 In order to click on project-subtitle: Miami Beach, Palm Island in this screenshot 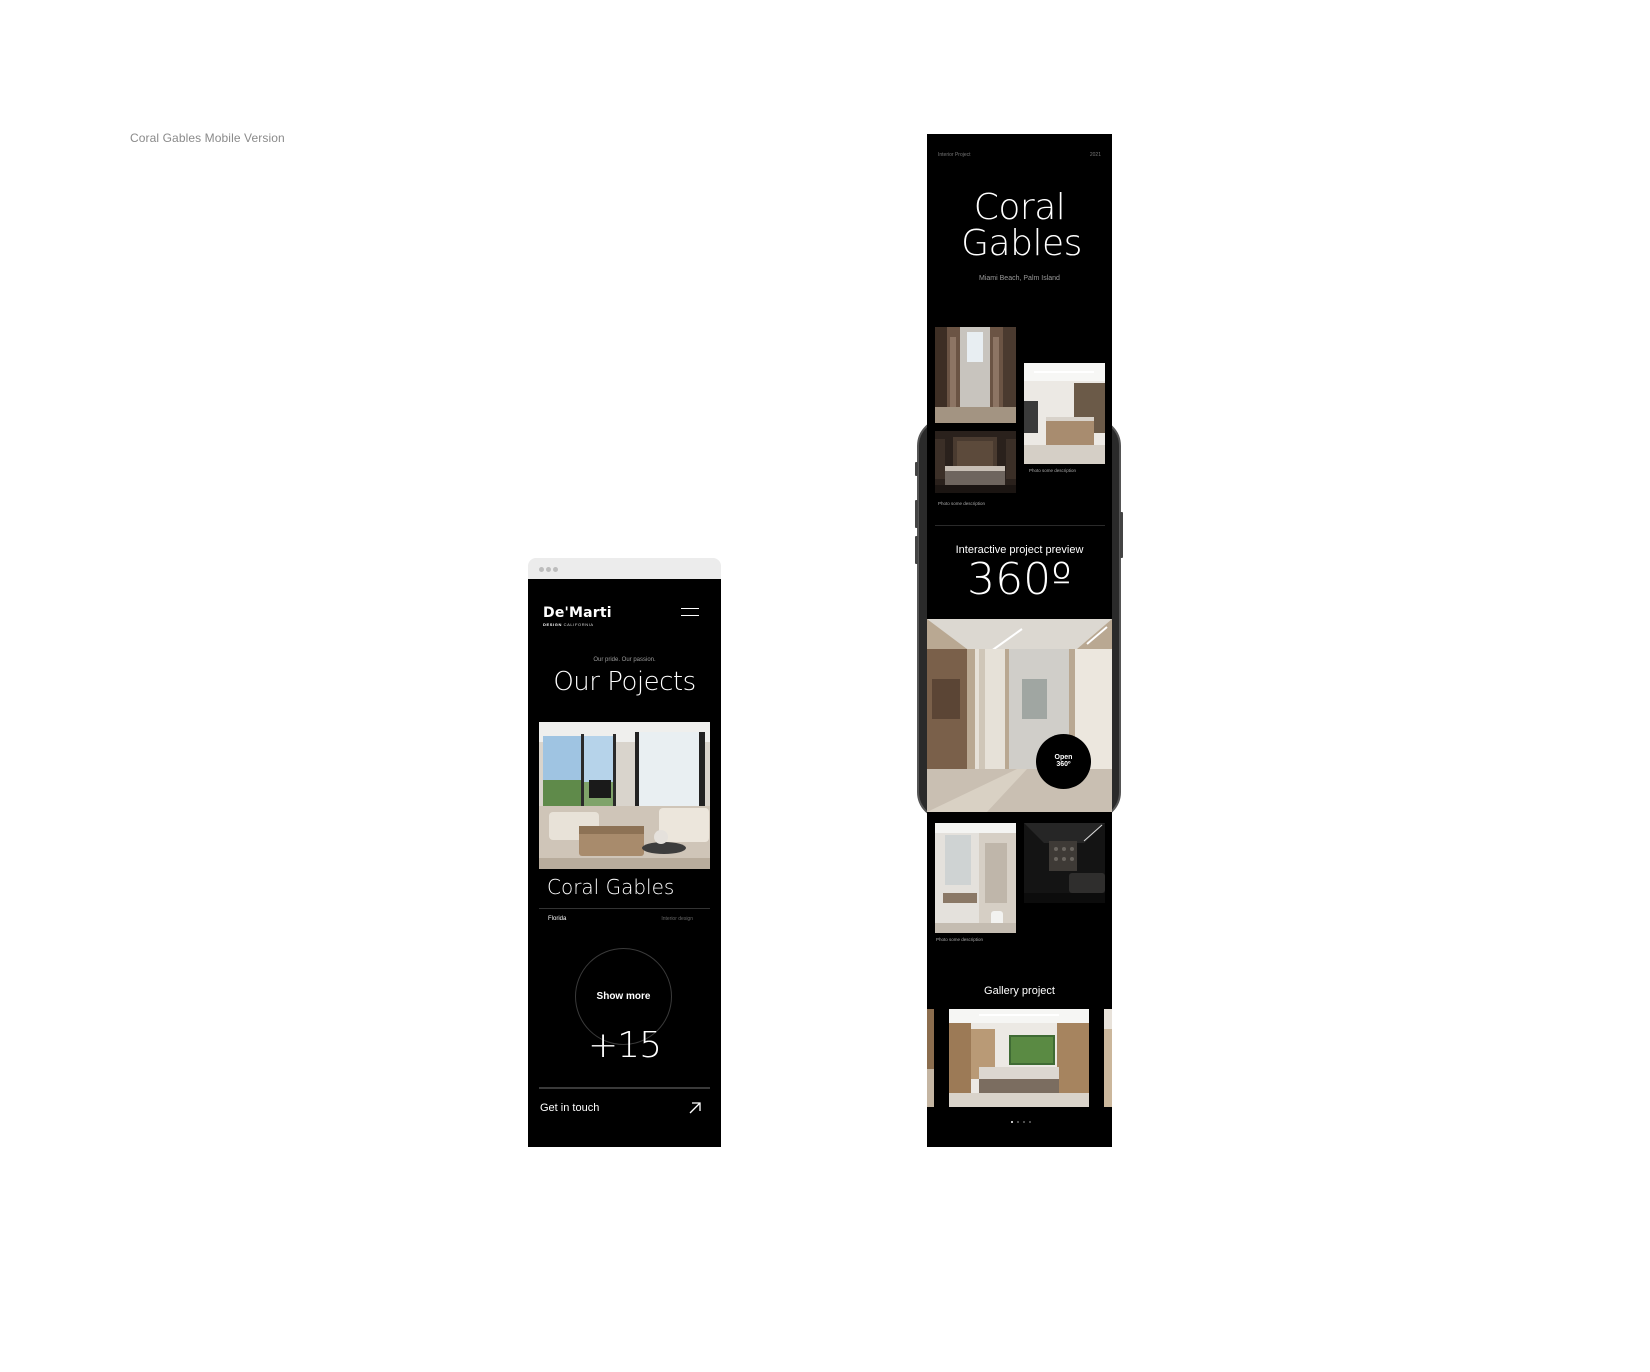, I will do `click(1019, 278)`.